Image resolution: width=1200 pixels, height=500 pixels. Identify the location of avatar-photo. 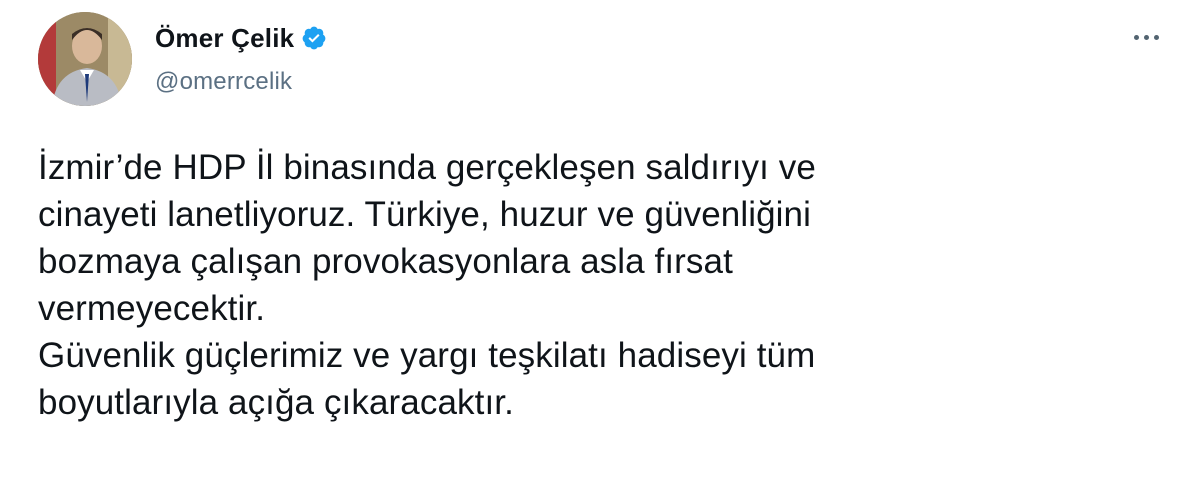
(85, 59).